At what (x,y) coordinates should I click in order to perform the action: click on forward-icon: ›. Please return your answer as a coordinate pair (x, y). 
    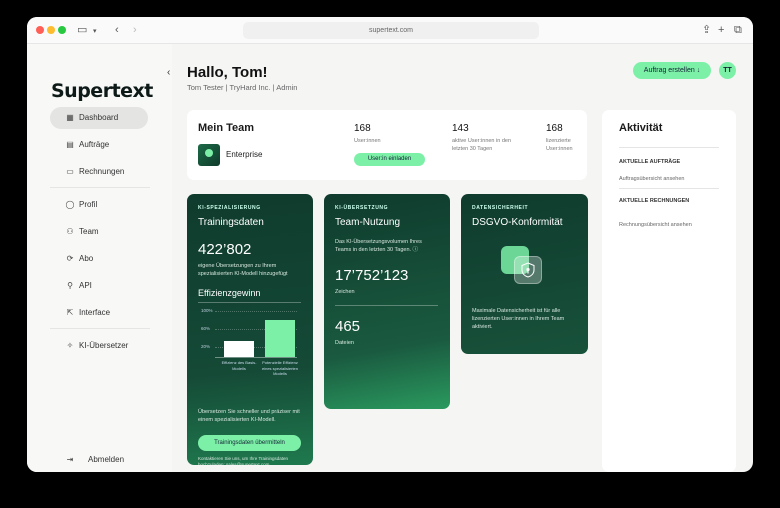
    Looking at the image, I should click on (135, 30).